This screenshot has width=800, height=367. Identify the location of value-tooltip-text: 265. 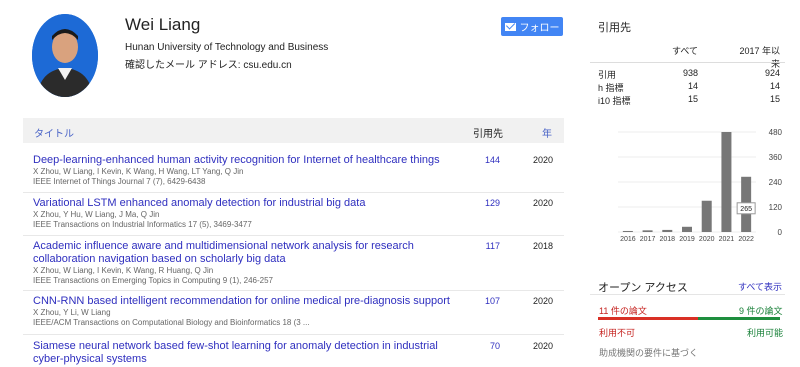
(746, 209).